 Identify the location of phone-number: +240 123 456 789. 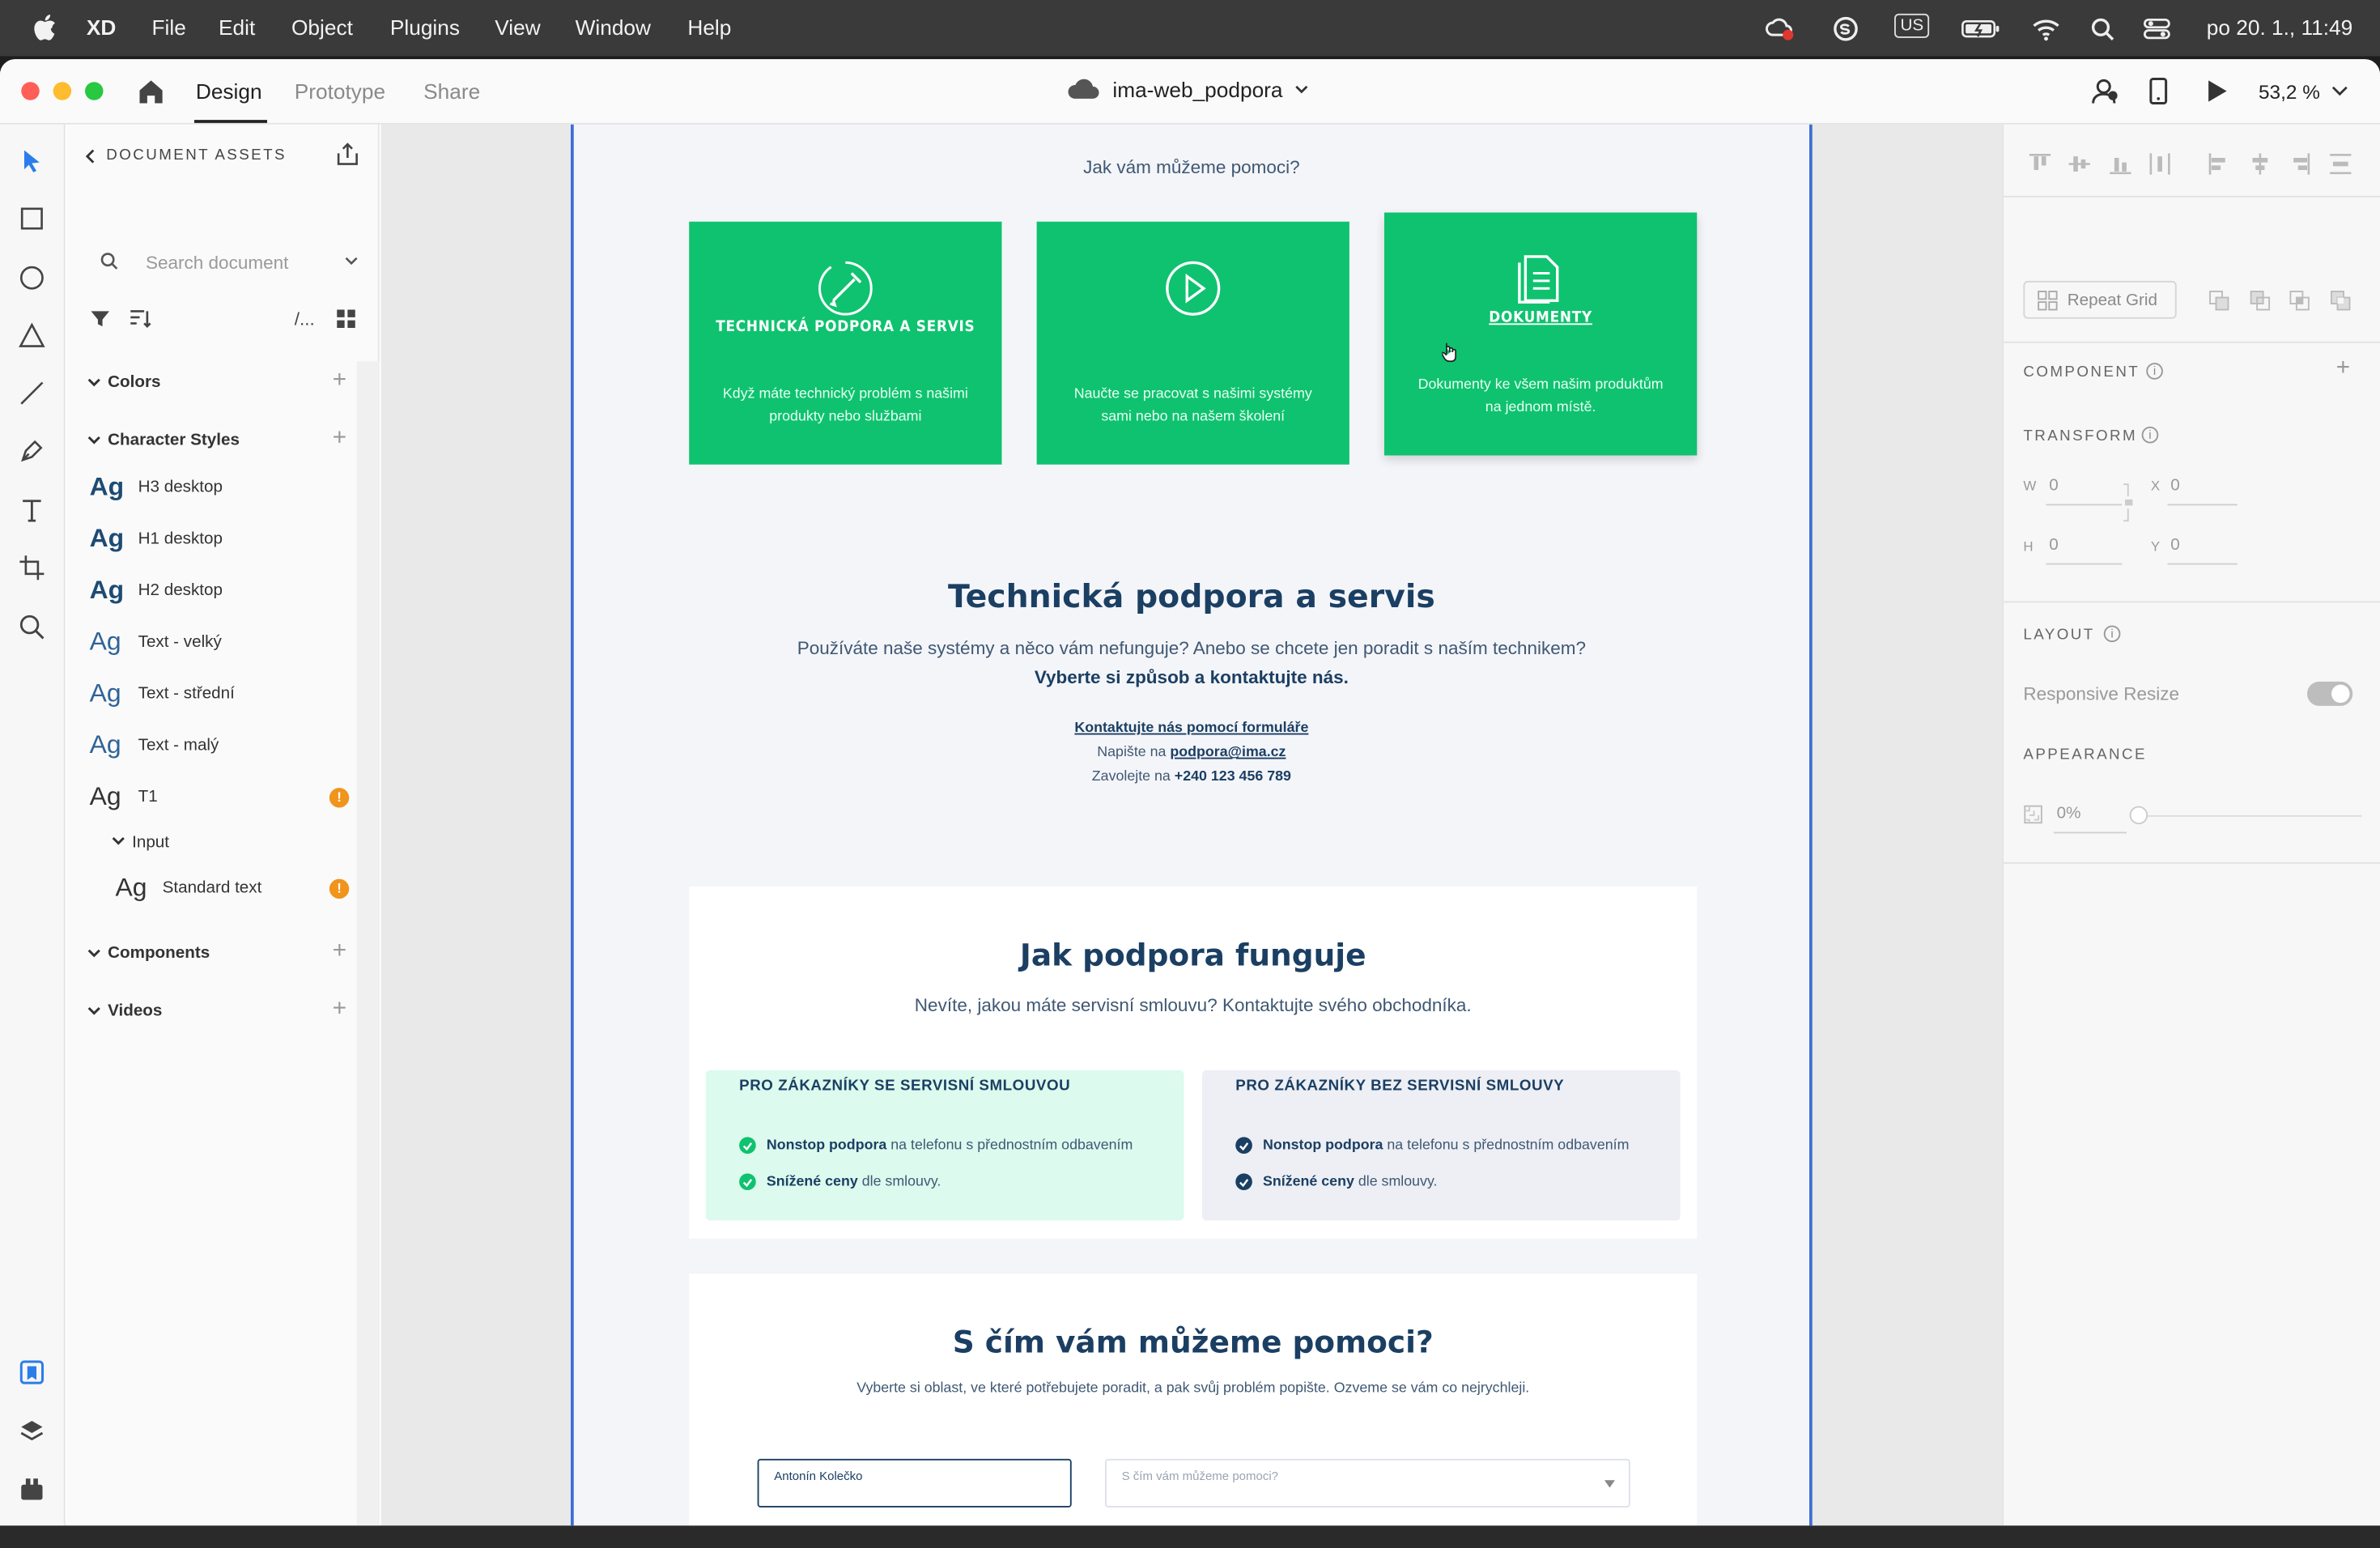
(1233, 777).